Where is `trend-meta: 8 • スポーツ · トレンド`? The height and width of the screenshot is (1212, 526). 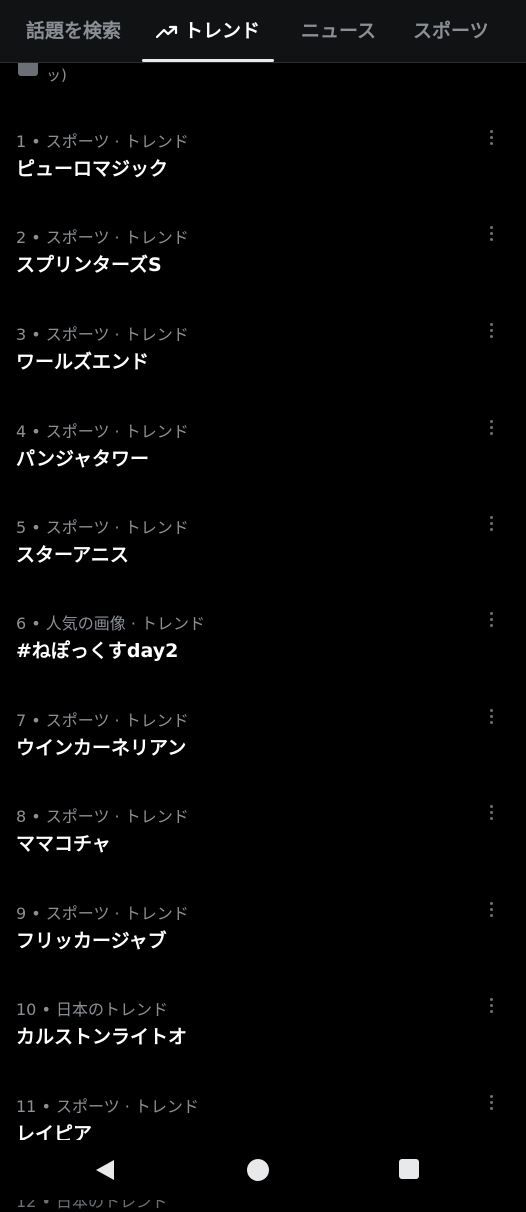
trend-meta: 8 • スポーツ · トレンド is located at coordinates (102, 816).